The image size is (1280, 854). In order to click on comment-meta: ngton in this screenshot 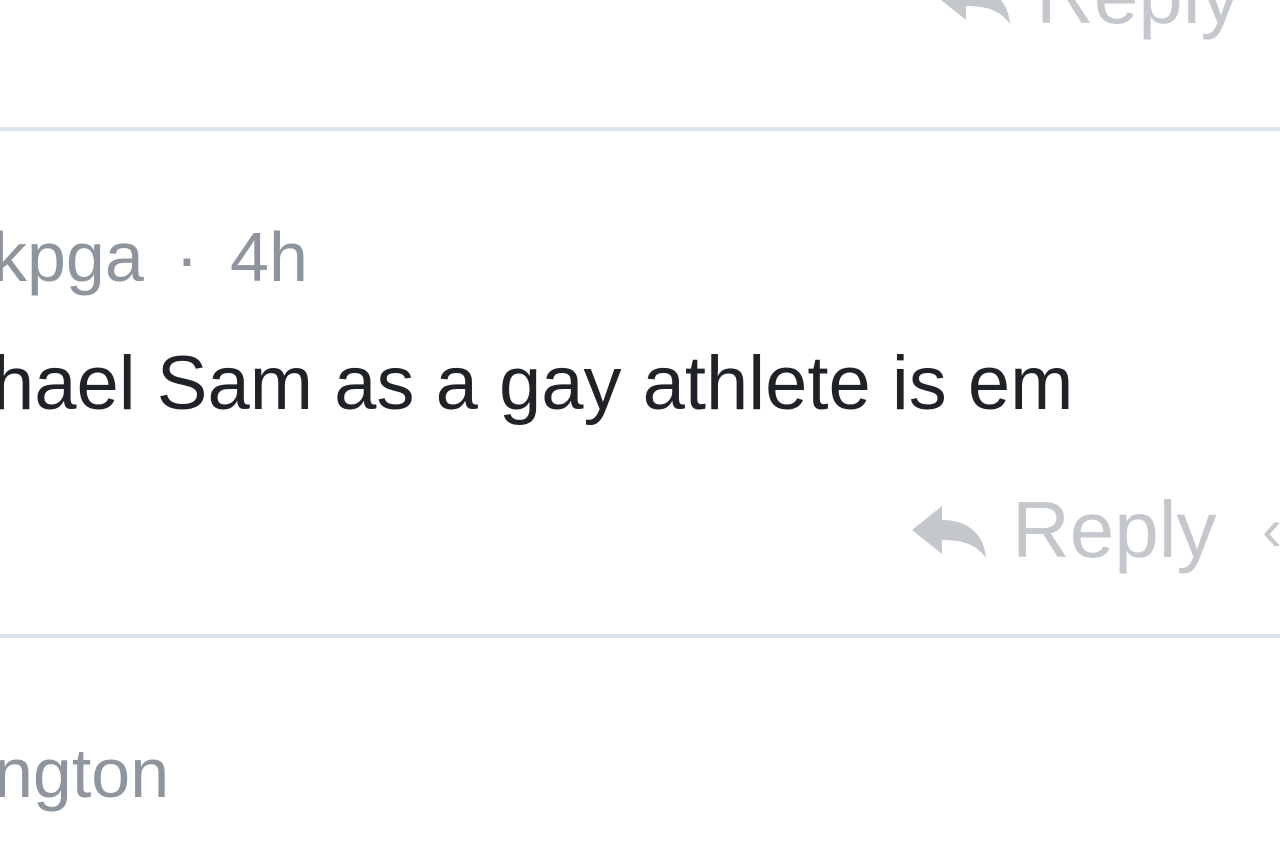, I will do `click(84, 773)`.